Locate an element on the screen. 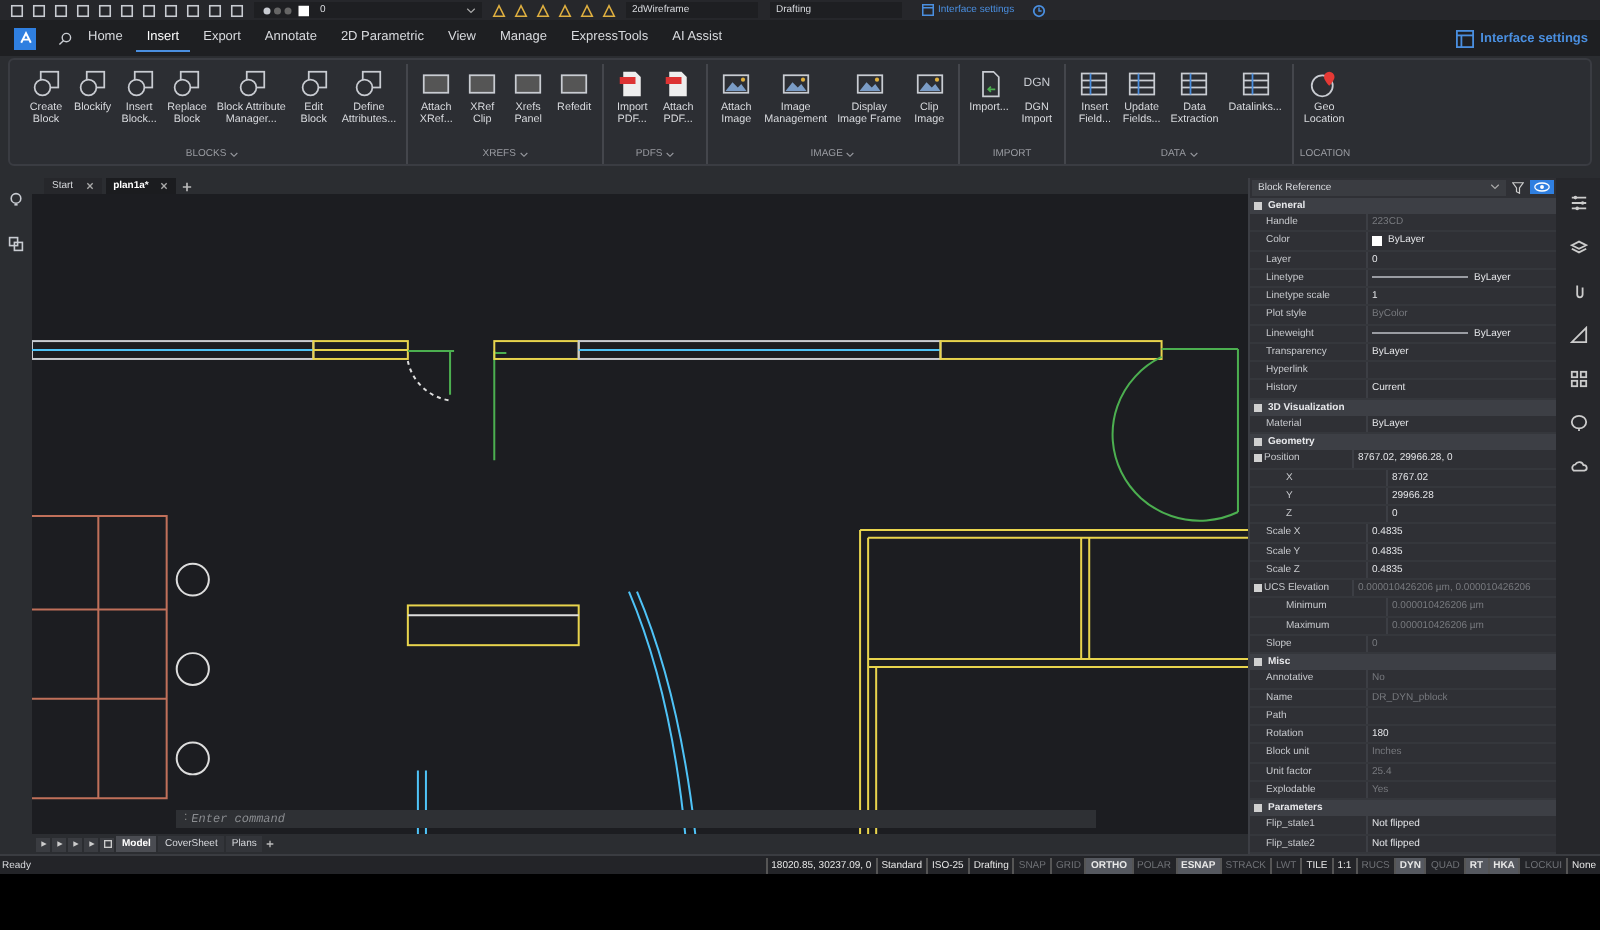 This screenshot has height=930, width=1600. filter-icon is located at coordinates (1518, 187).